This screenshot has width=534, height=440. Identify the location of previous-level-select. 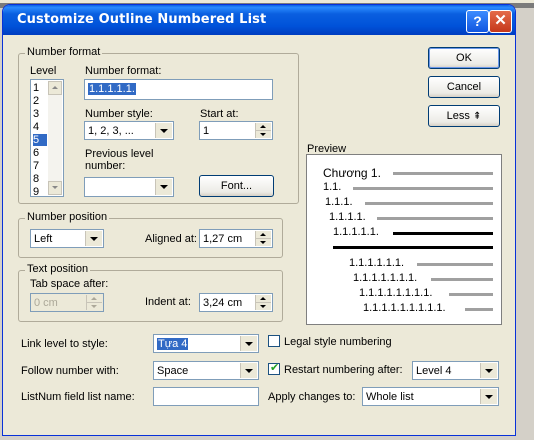
(129, 187).